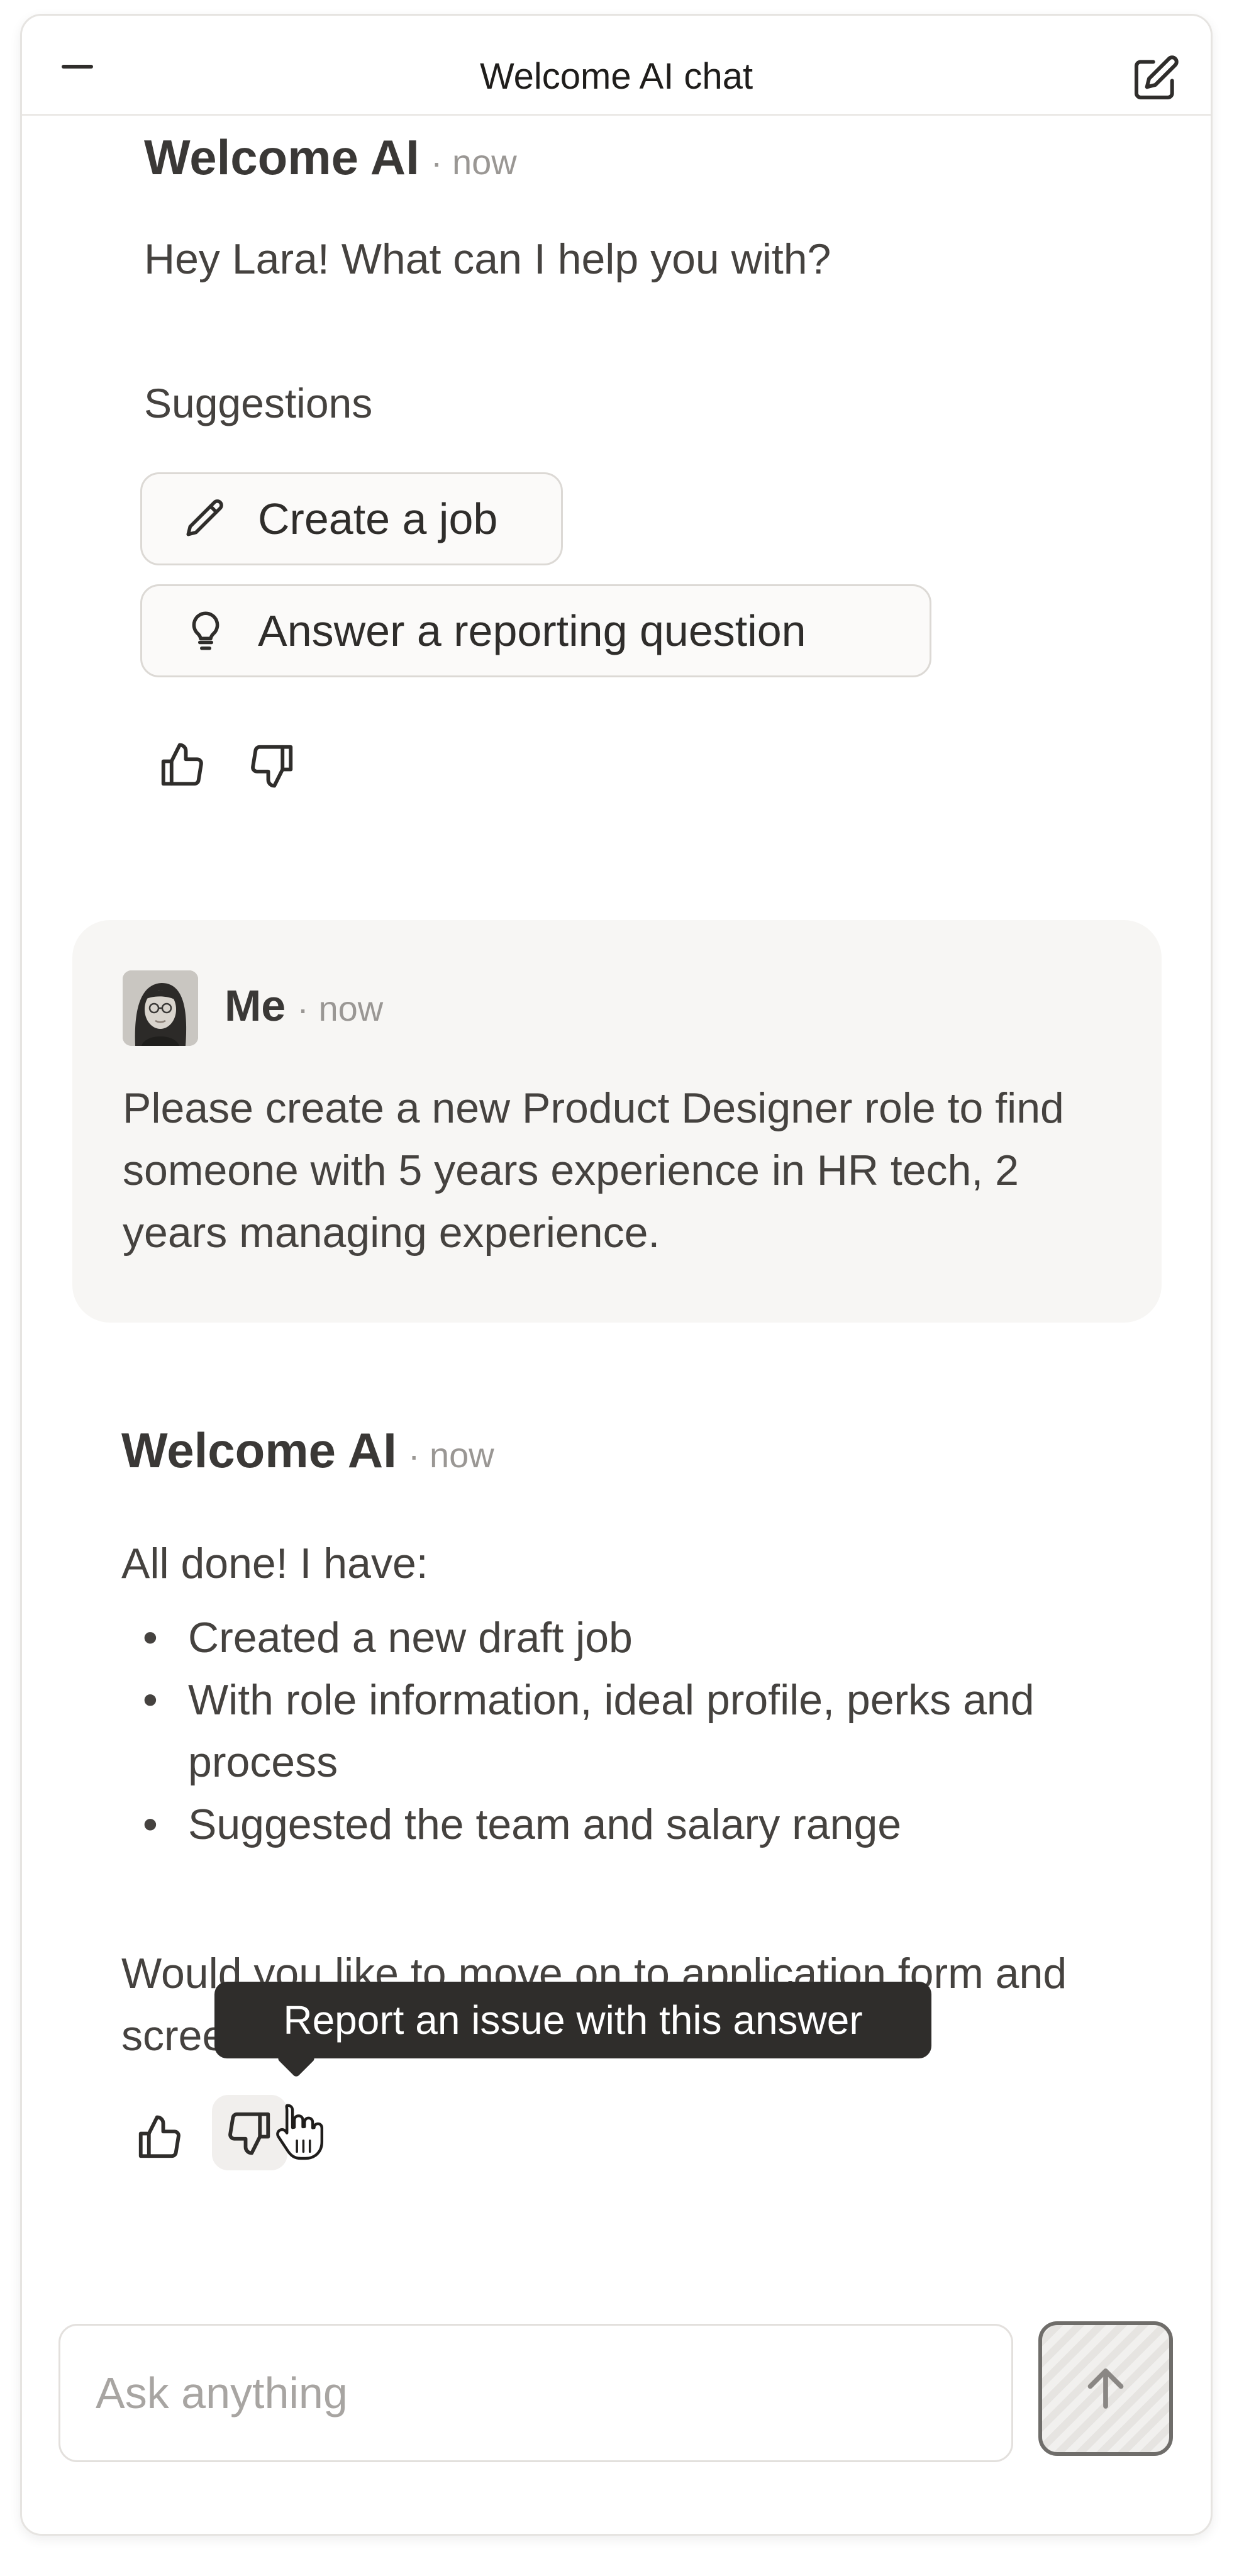 The width and height of the screenshot is (1244, 2576). I want to click on message-sender: Me, so click(255, 1005).